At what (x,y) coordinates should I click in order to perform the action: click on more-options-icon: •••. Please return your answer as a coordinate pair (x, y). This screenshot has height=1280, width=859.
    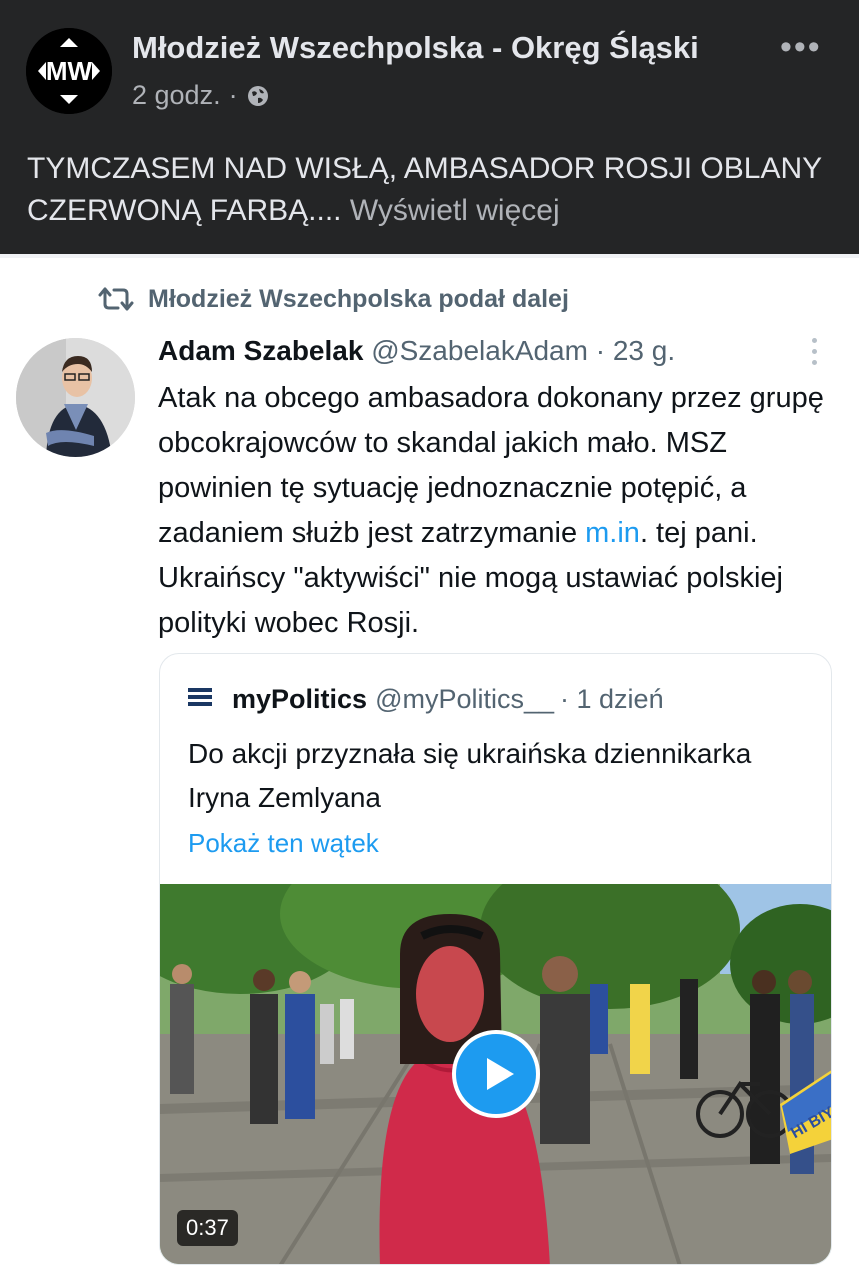
    Looking at the image, I should click on (801, 47).